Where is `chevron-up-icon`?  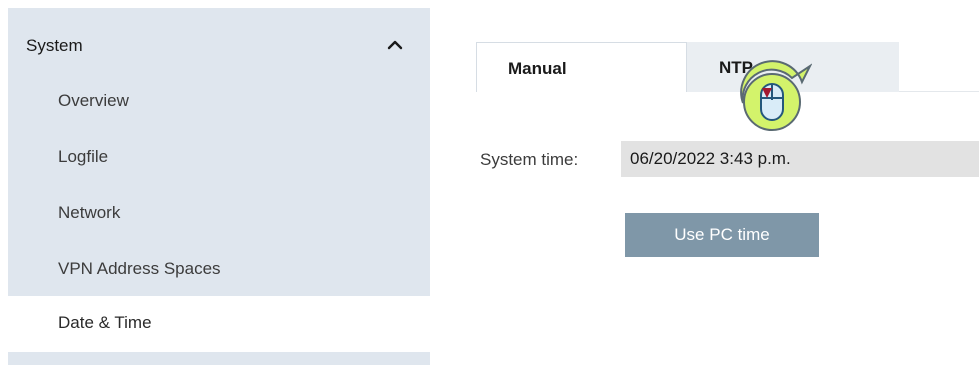 chevron-up-icon is located at coordinates (395, 44).